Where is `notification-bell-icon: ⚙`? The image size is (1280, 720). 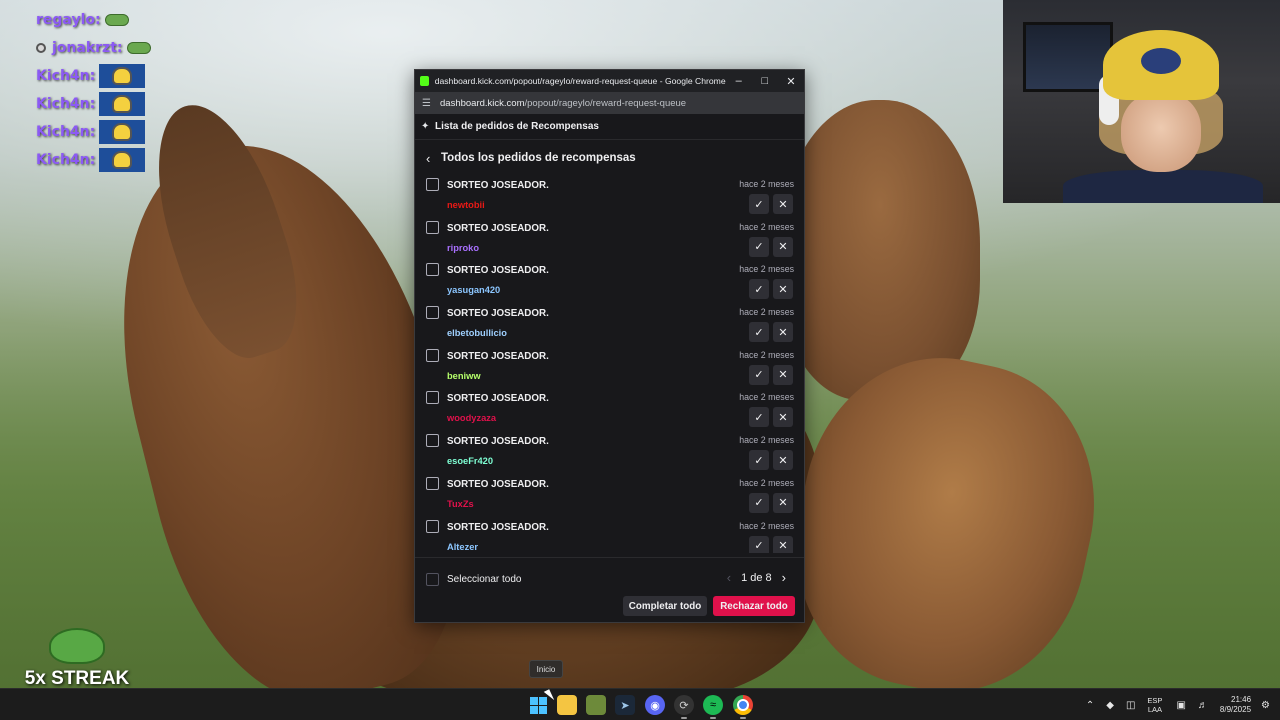 notification-bell-icon: ⚙ is located at coordinates (1265, 705).